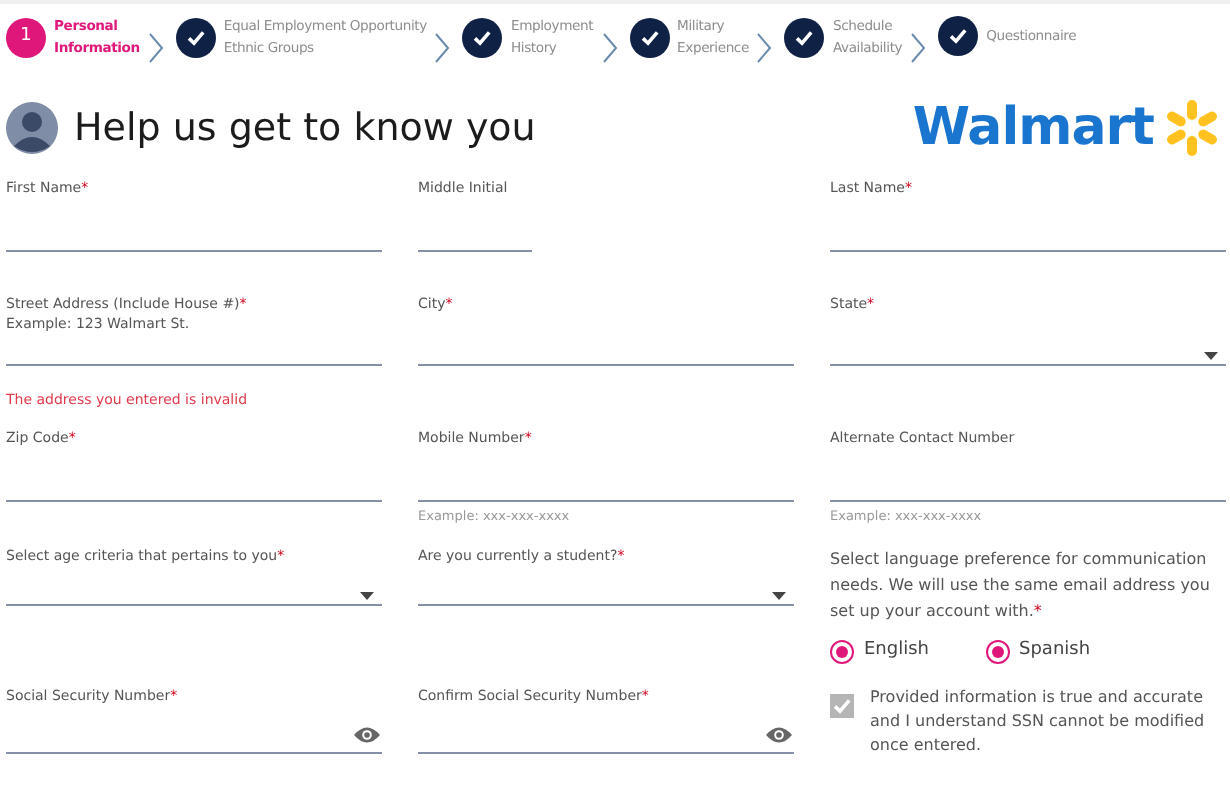 This screenshot has width=1230, height=800. What do you see at coordinates (26, 38) in the screenshot?
I see `step-number: 1` at bounding box center [26, 38].